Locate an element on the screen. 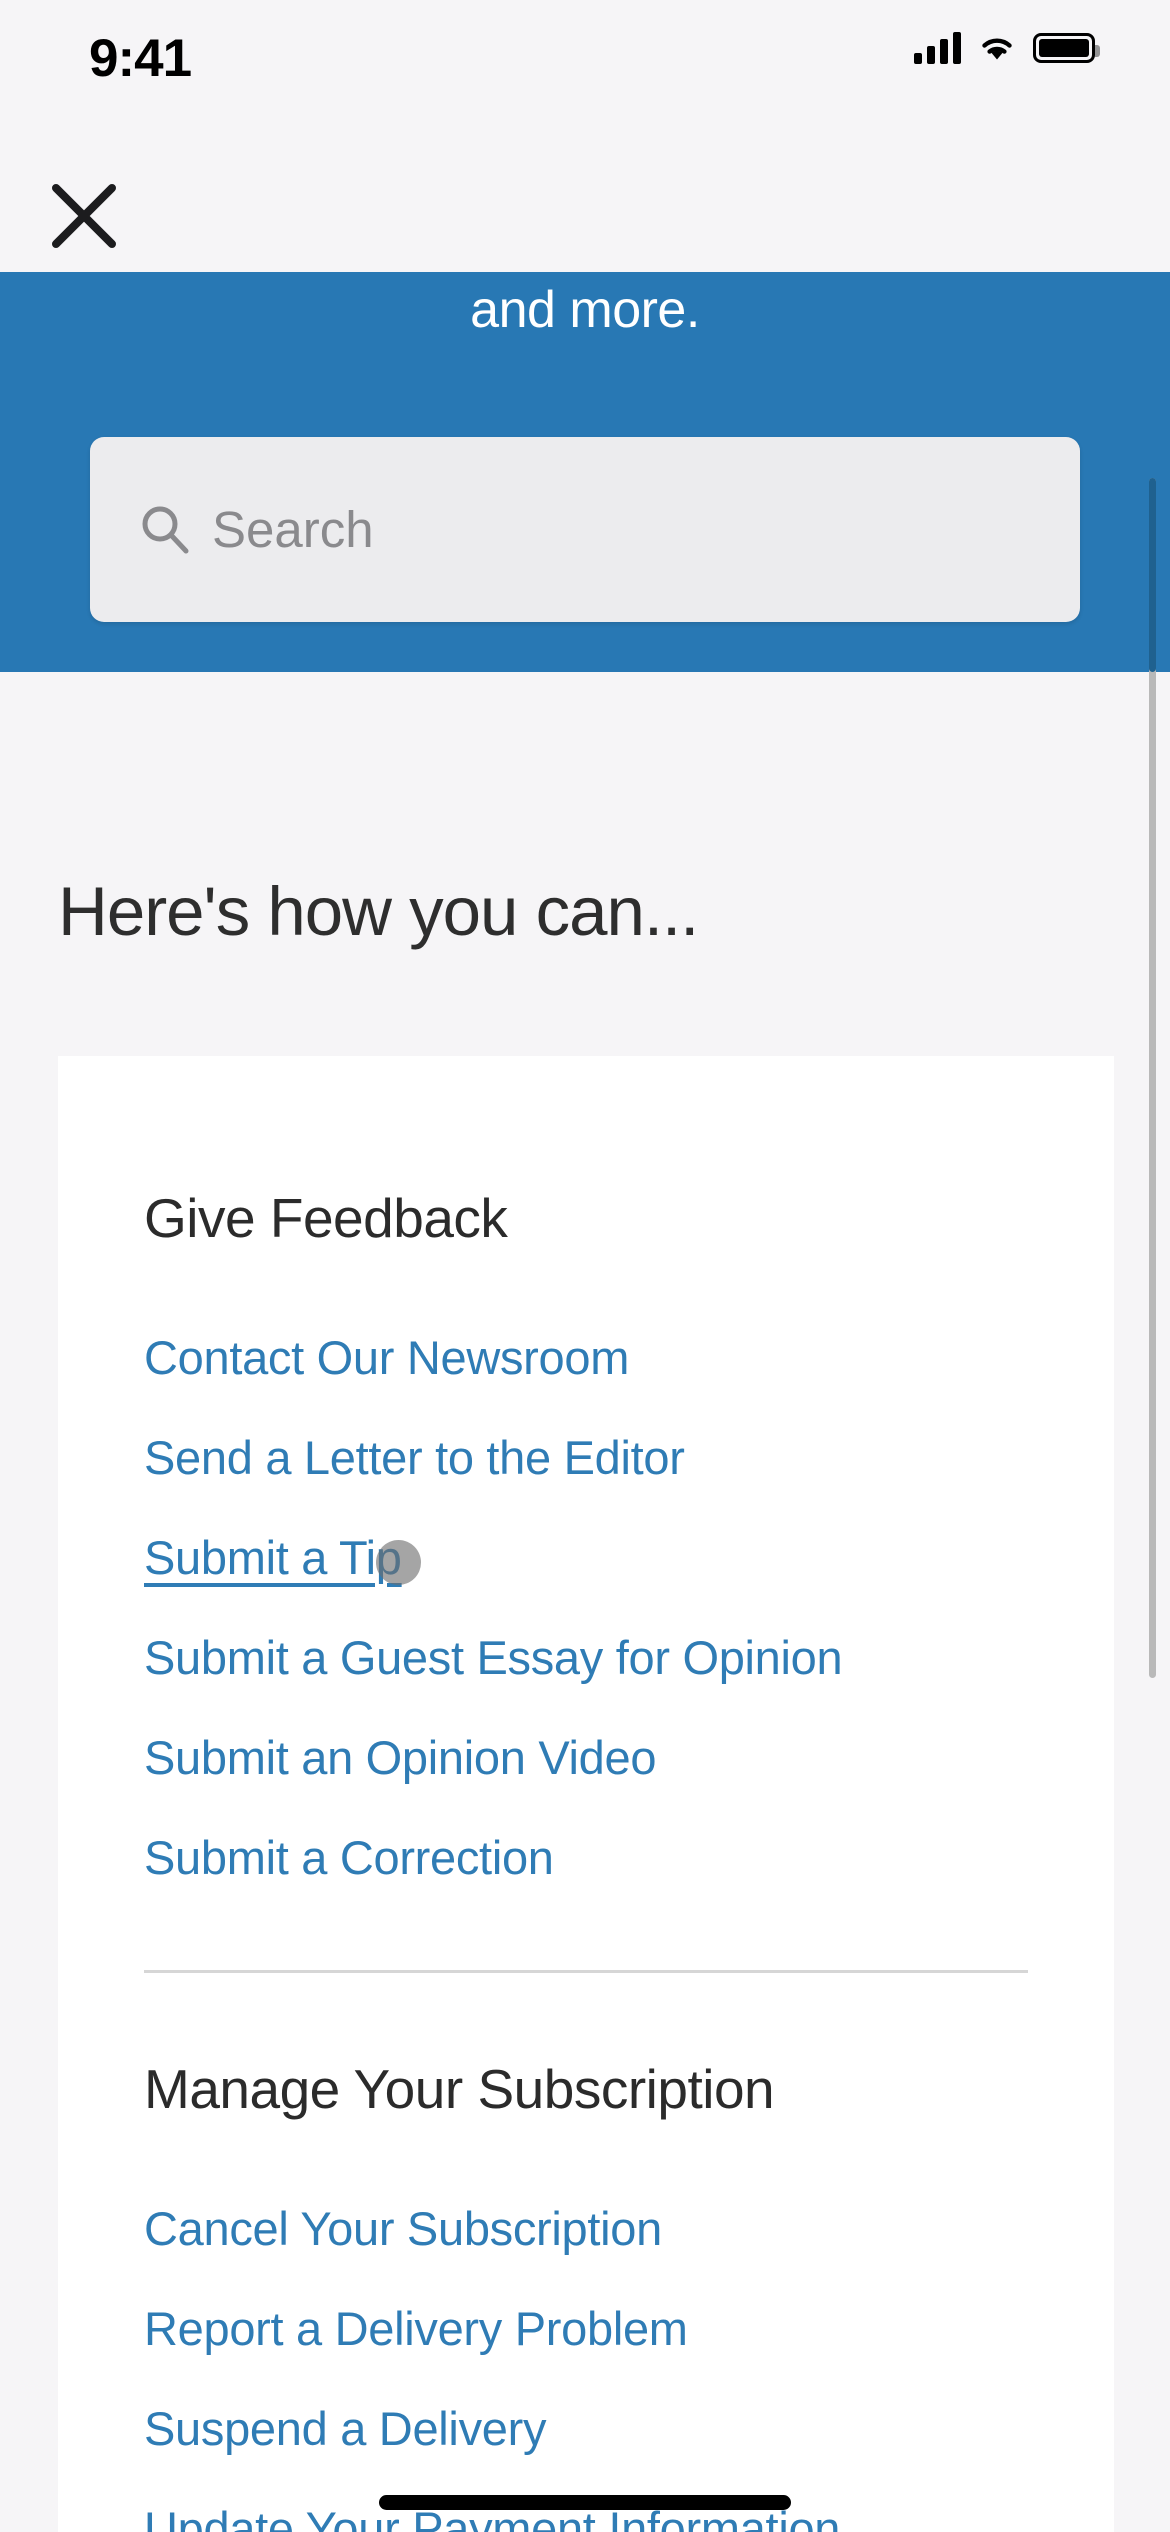 The width and height of the screenshot is (1170, 2532). search-placeholder: Search is located at coordinates (293, 529).